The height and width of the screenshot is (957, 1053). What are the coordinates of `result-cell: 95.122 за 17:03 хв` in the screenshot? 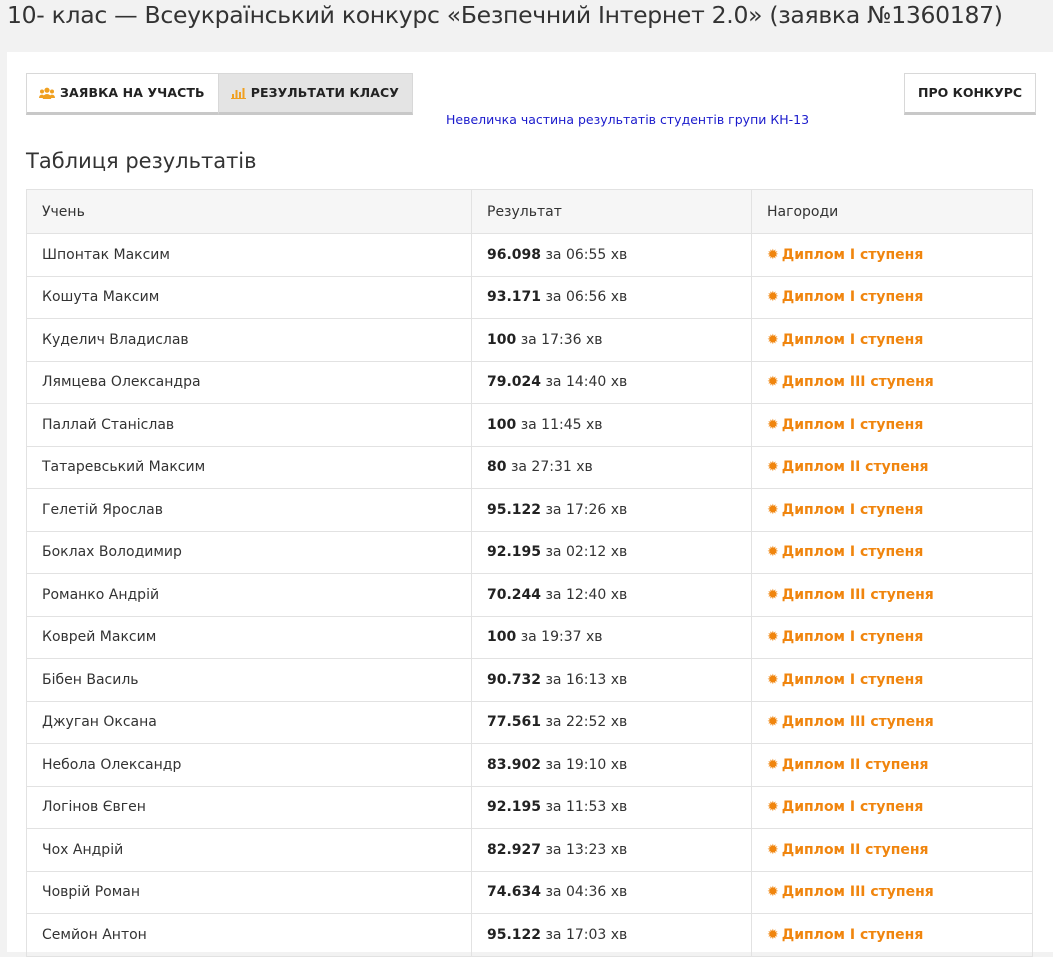 It's located at (611, 935).